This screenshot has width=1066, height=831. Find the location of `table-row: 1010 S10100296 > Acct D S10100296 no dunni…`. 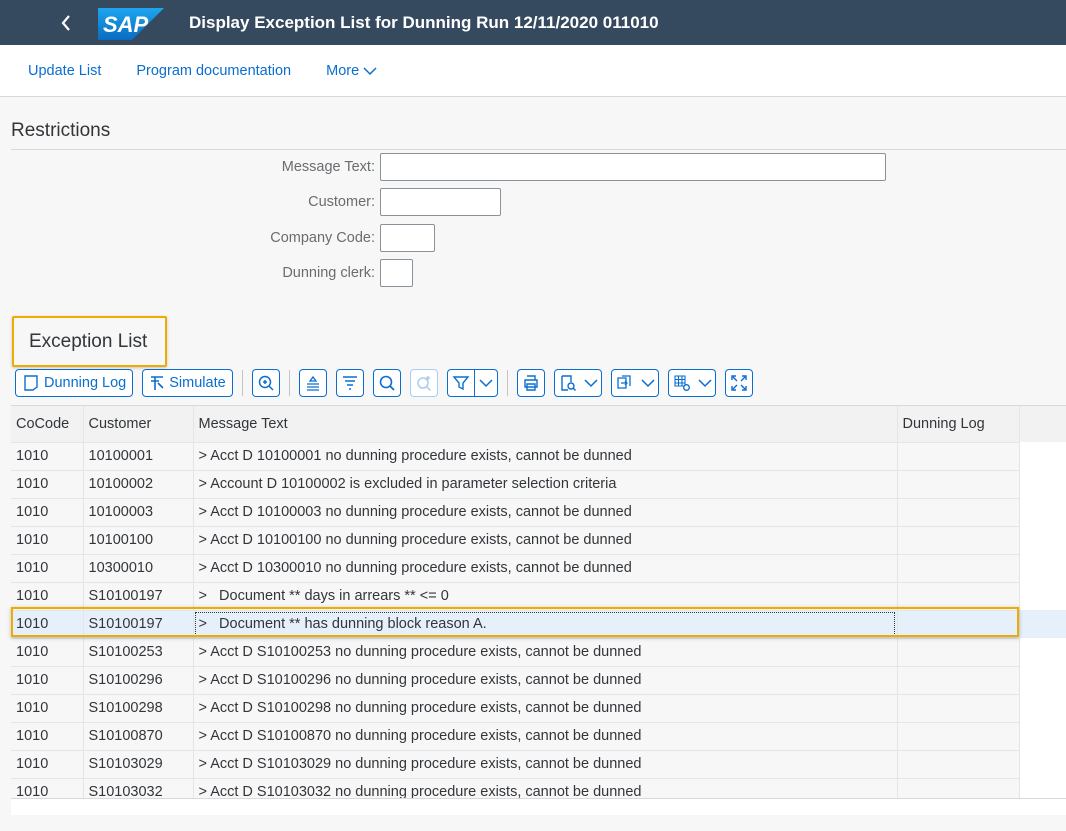

table-row: 1010 S10100296 > Acct D S10100296 no dunni… is located at coordinates (538, 680).